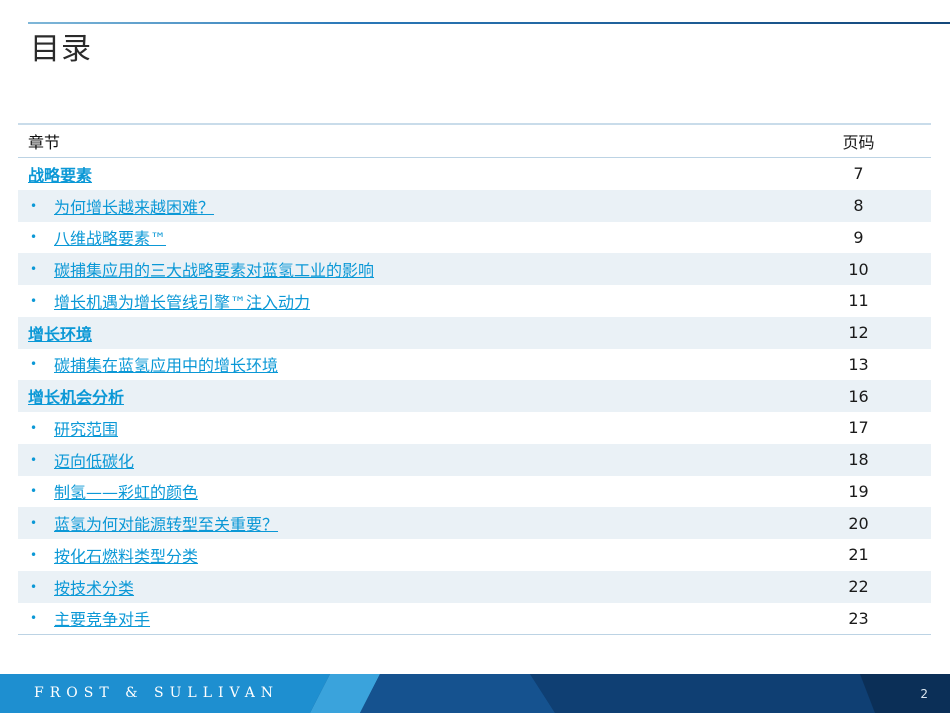 The image size is (950, 713). I want to click on toc-item-link: 碳捕集应用的三大战略要素对蓝氢工业的影响, so click(214, 269).